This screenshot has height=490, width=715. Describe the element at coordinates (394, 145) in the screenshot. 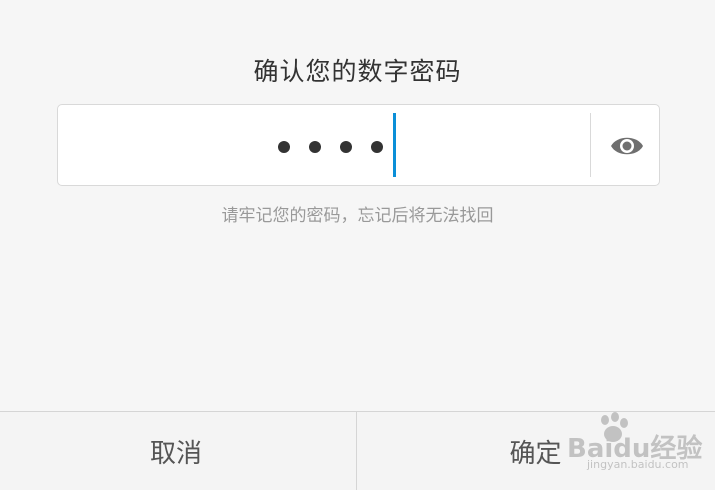

I see `text-caret` at that location.